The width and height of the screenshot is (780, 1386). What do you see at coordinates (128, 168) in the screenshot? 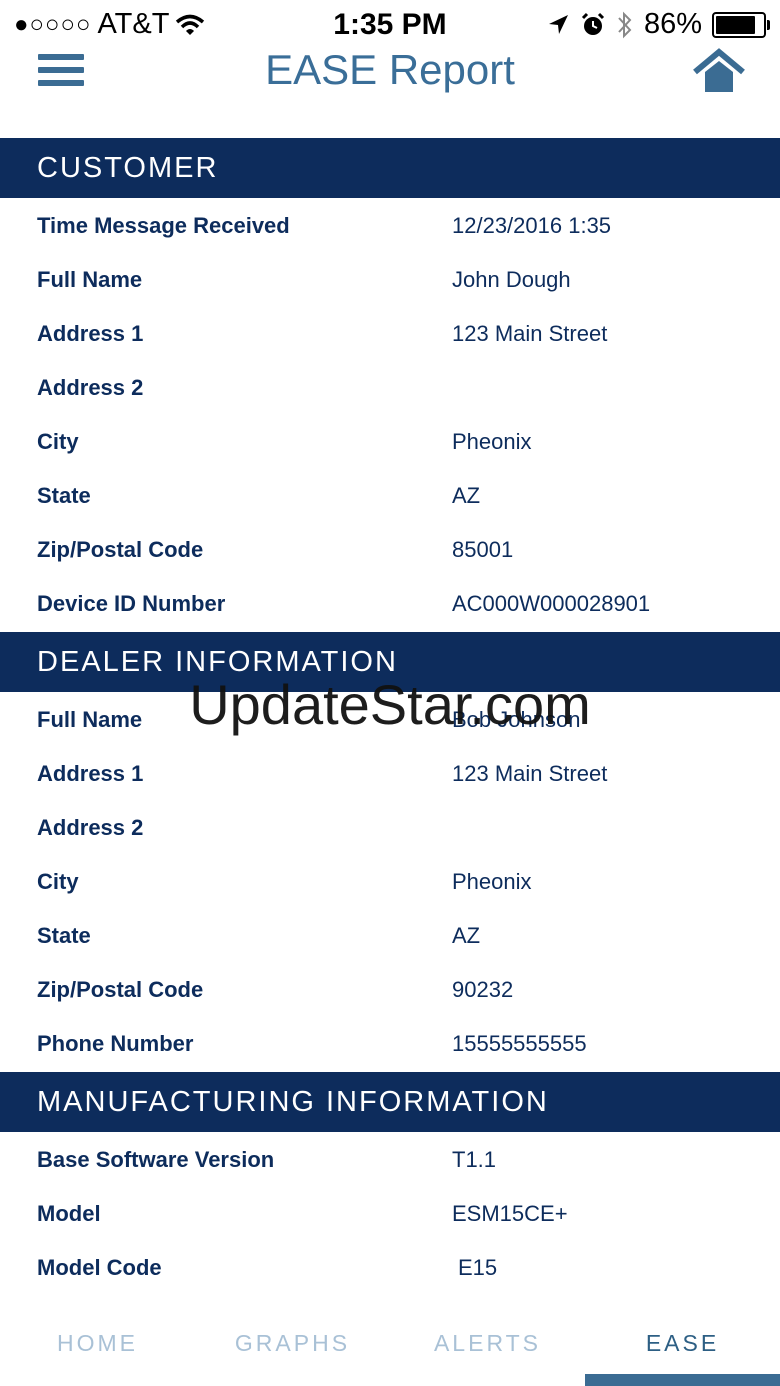
I see `section-title: CUSTOMER` at bounding box center [128, 168].